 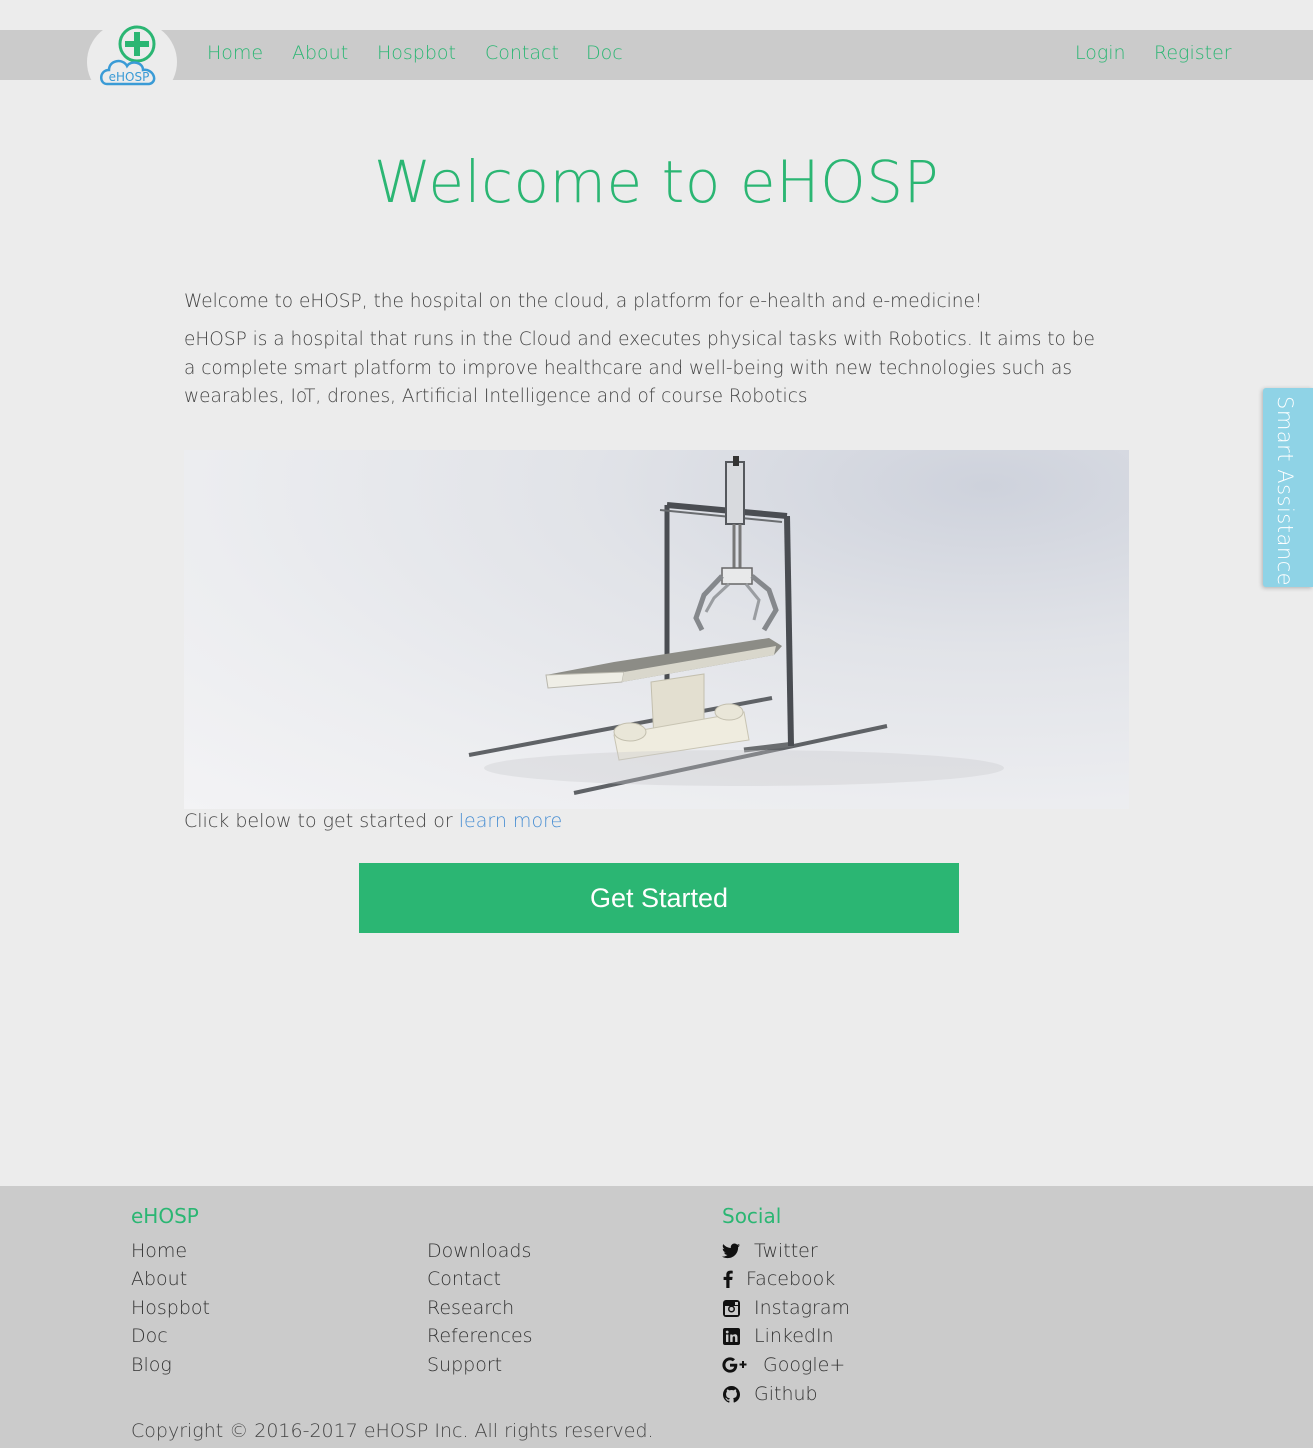 What do you see at coordinates (235, 53) in the screenshot?
I see `nav-home: Home` at bounding box center [235, 53].